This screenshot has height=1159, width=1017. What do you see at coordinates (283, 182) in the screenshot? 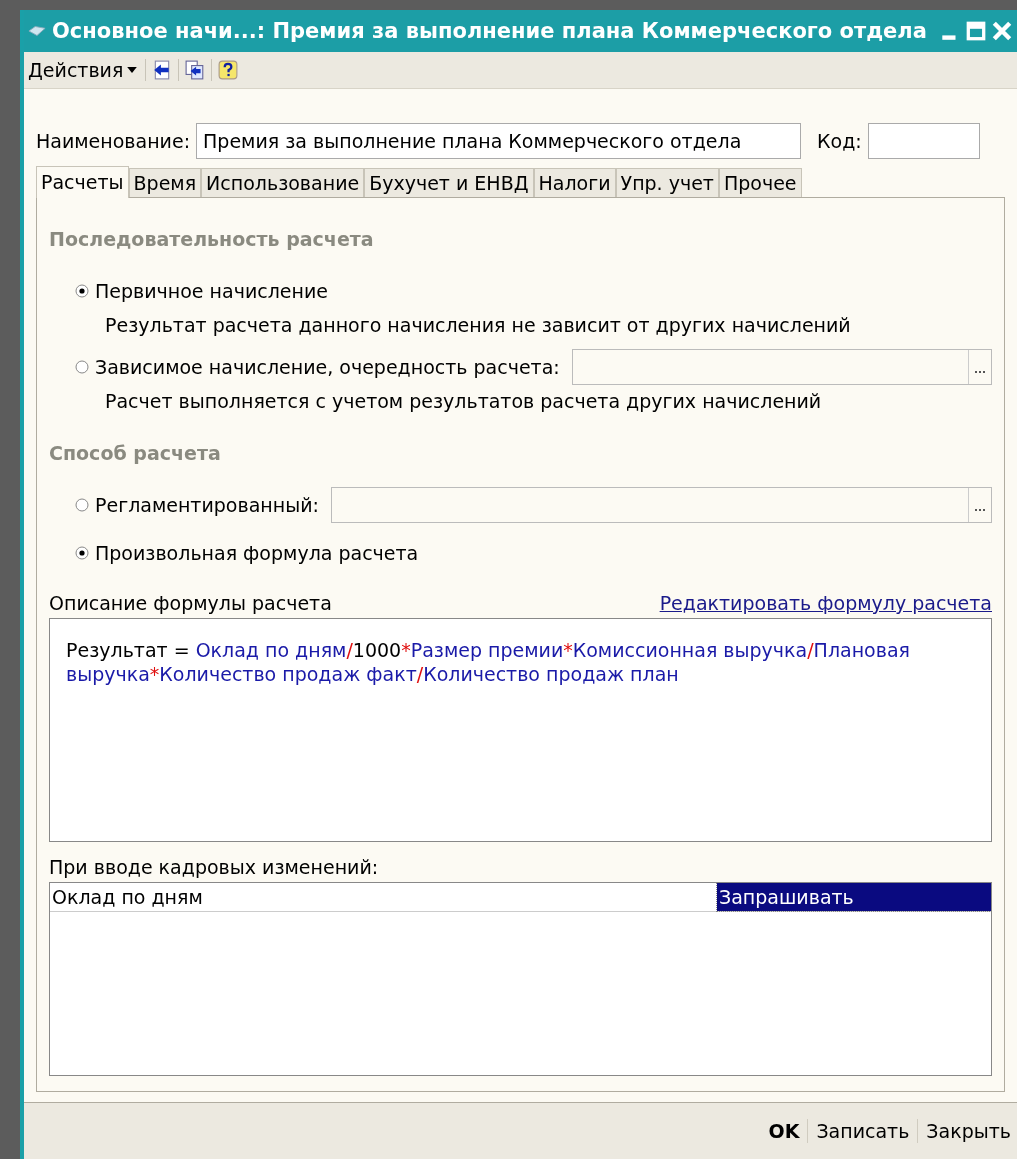
I see `tab: Использование` at bounding box center [283, 182].